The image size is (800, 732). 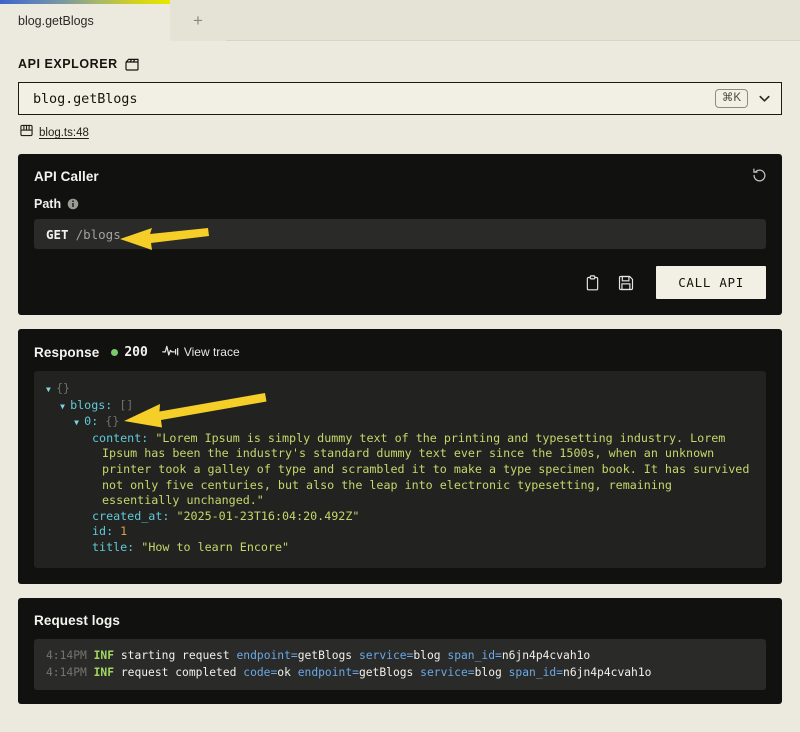 What do you see at coordinates (764, 98) in the screenshot?
I see `chevron-down-icon` at bounding box center [764, 98].